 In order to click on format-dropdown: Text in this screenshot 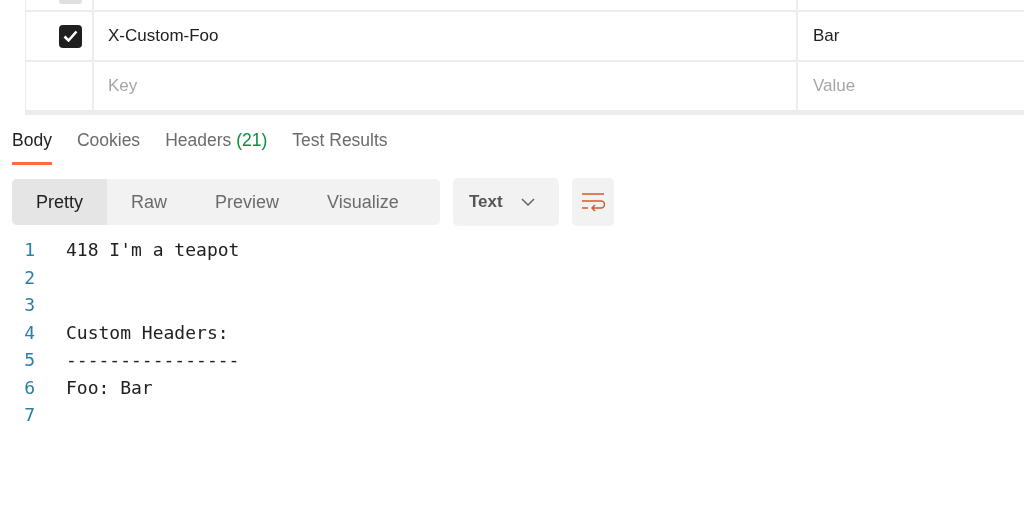, I will do `click(506, 202)`.